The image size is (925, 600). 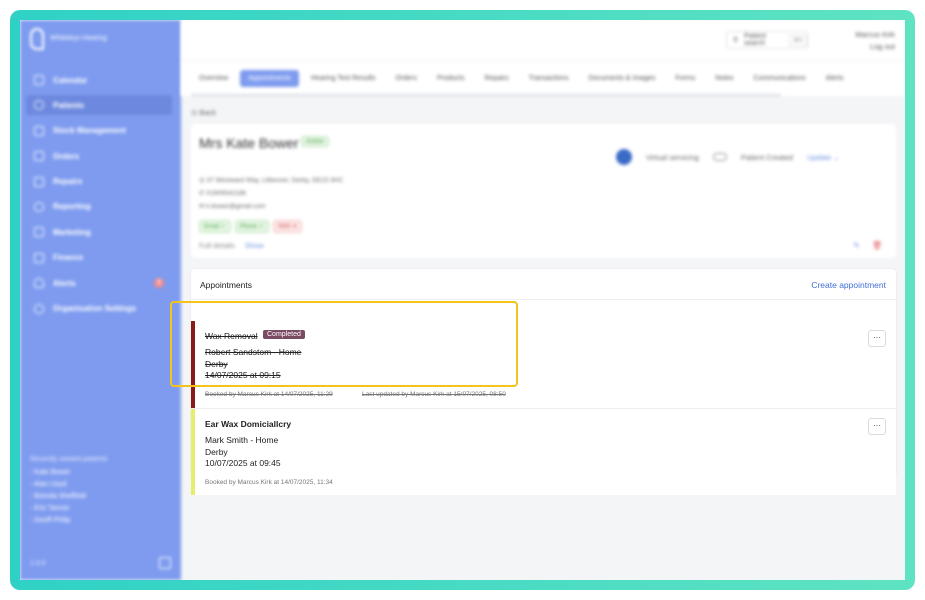 I want to click on orders-icon, so click(x=39, y=156).